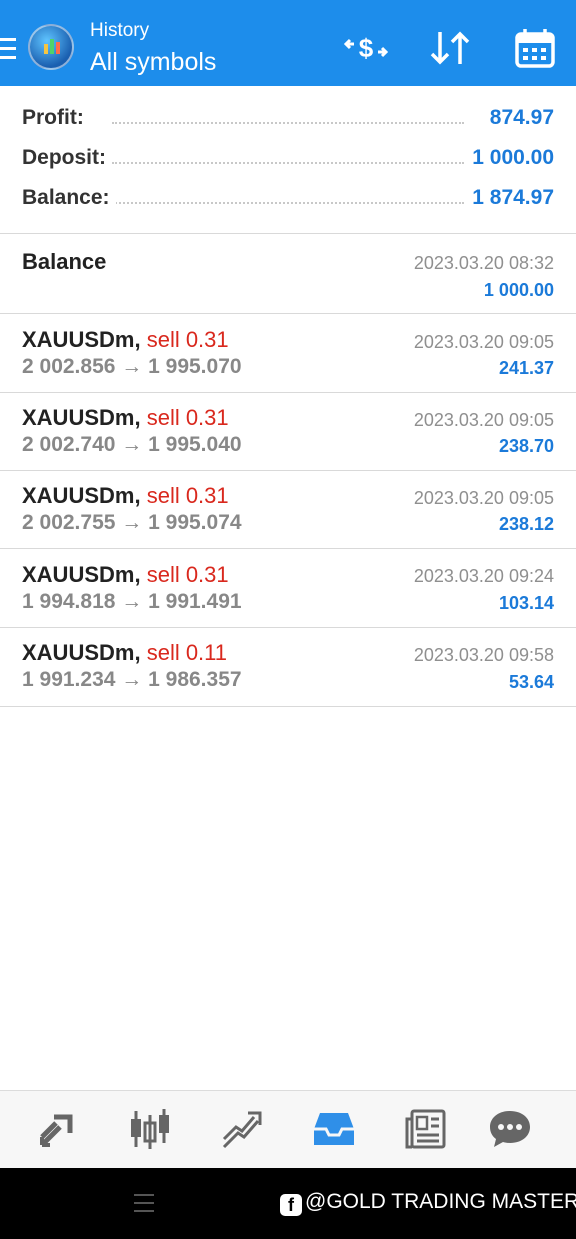  I want to click on deal-prices: 2 002.755 → 1 995.074, so click(132, 523).